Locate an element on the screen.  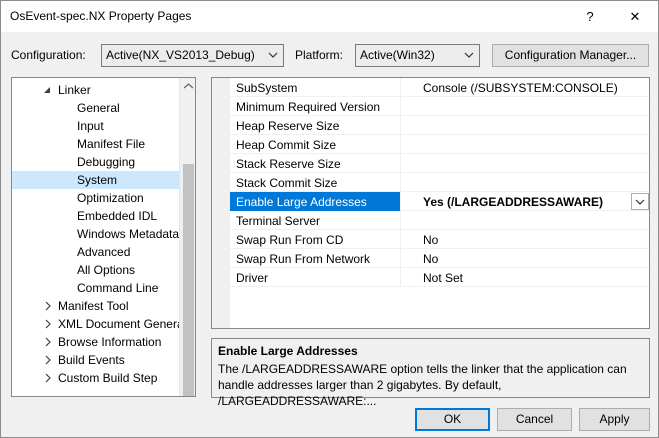
tree-item: Linker is located at coordinates (95, 90).